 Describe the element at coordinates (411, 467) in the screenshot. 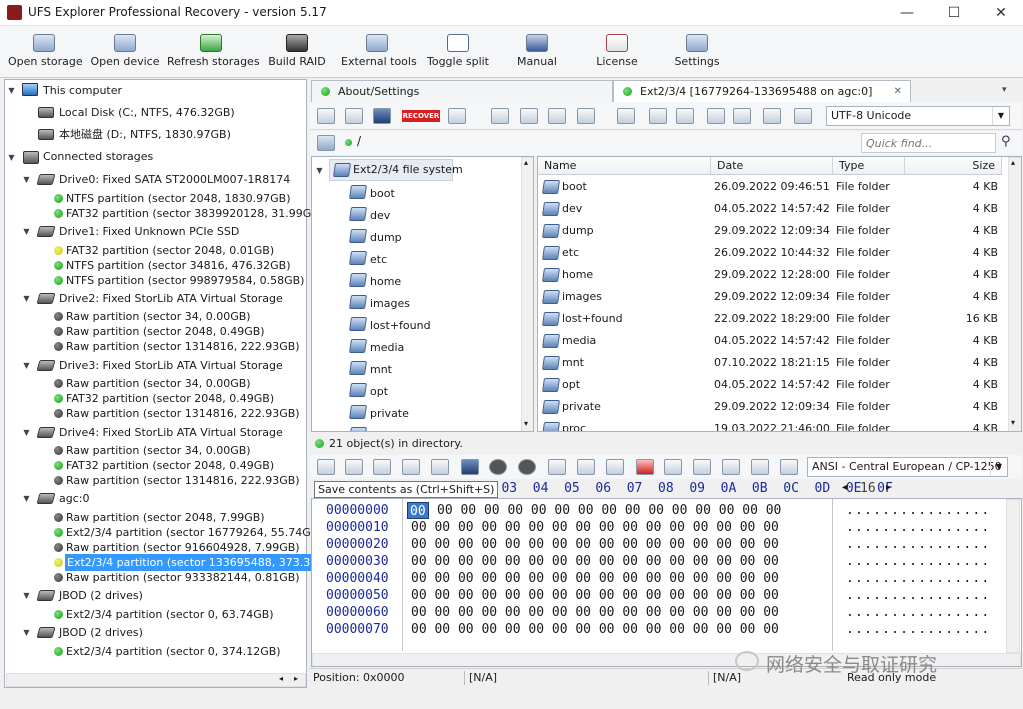

I see `copy-hex-icon` at that location.